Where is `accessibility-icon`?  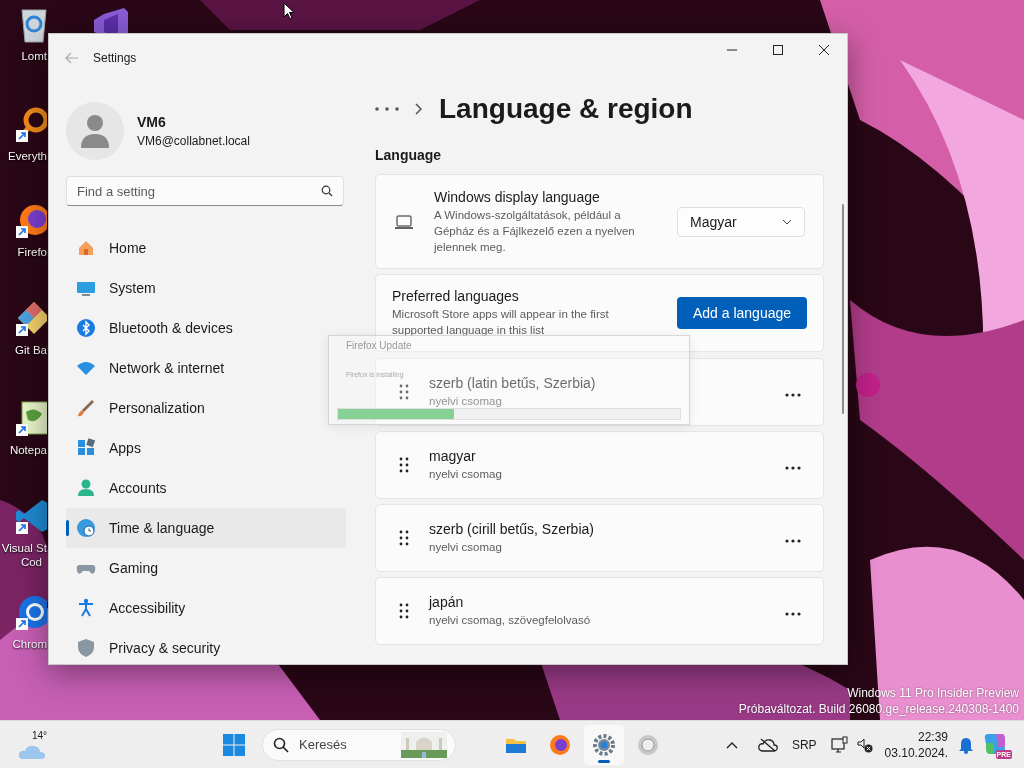
accessibility-icon is located at coordinates (86, 608).